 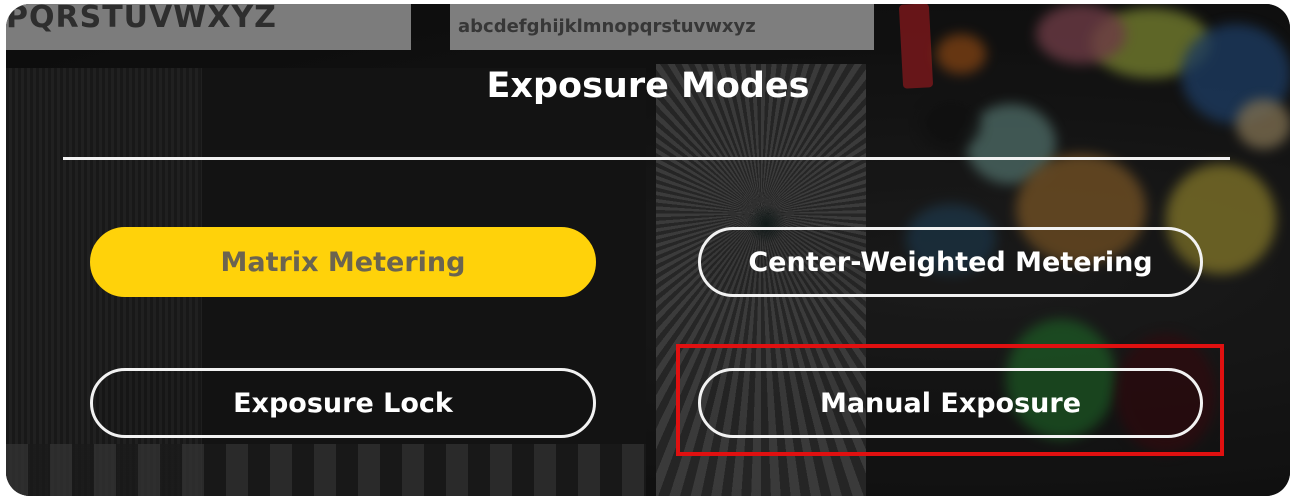 I want to click on center-weighted-metering-button: Center-Weighted Metering, so click(x=950, y=262).